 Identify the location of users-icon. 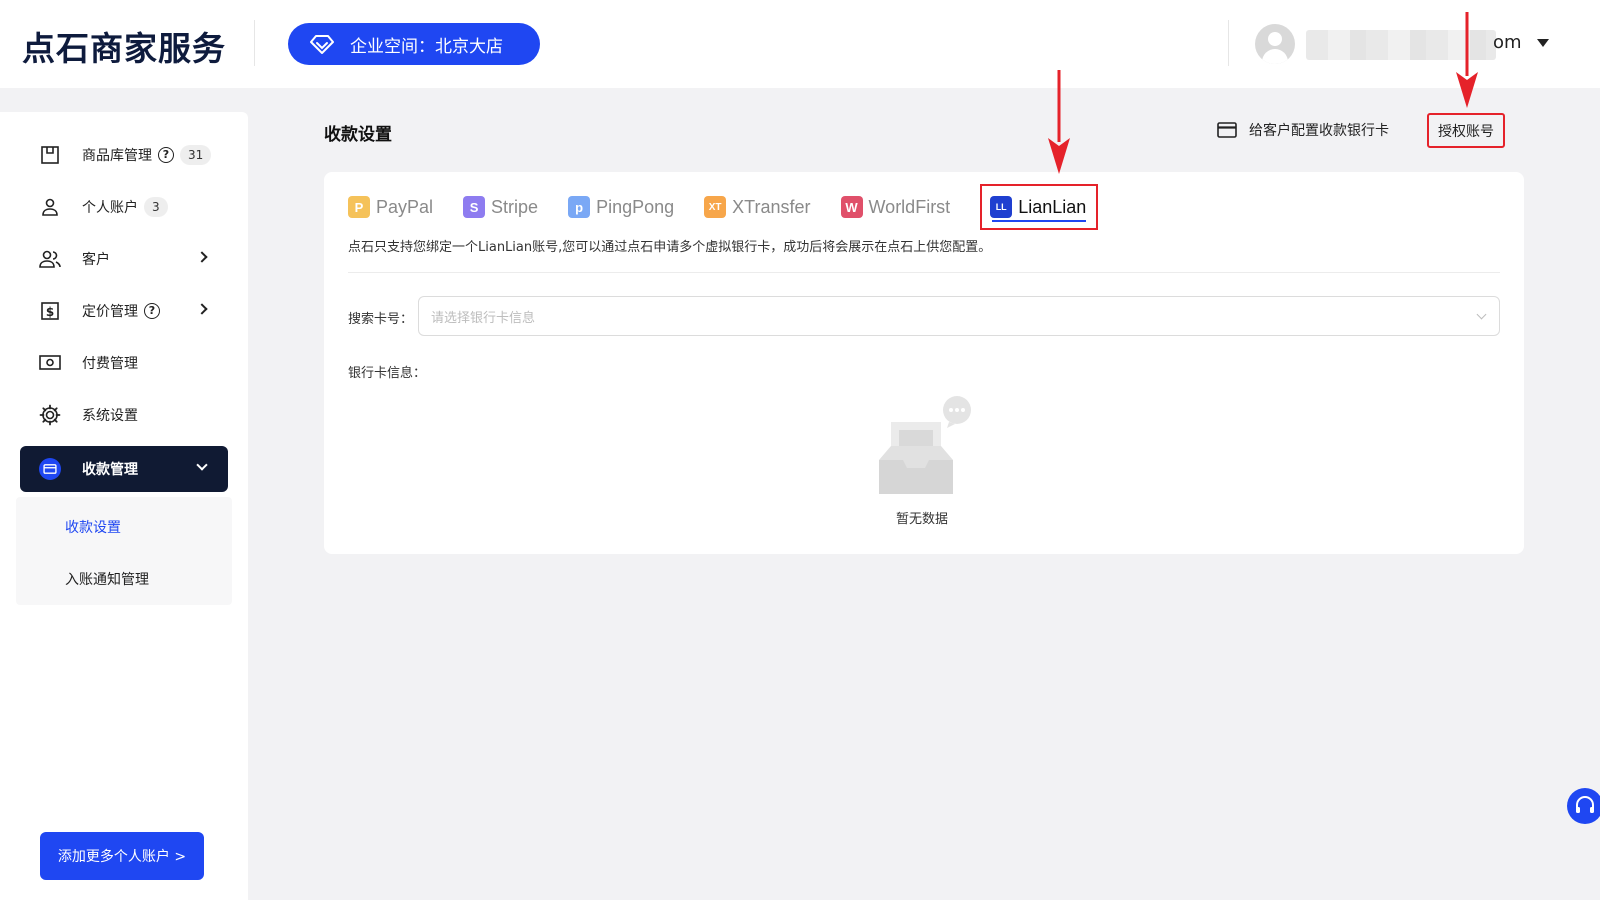
(50, 259).